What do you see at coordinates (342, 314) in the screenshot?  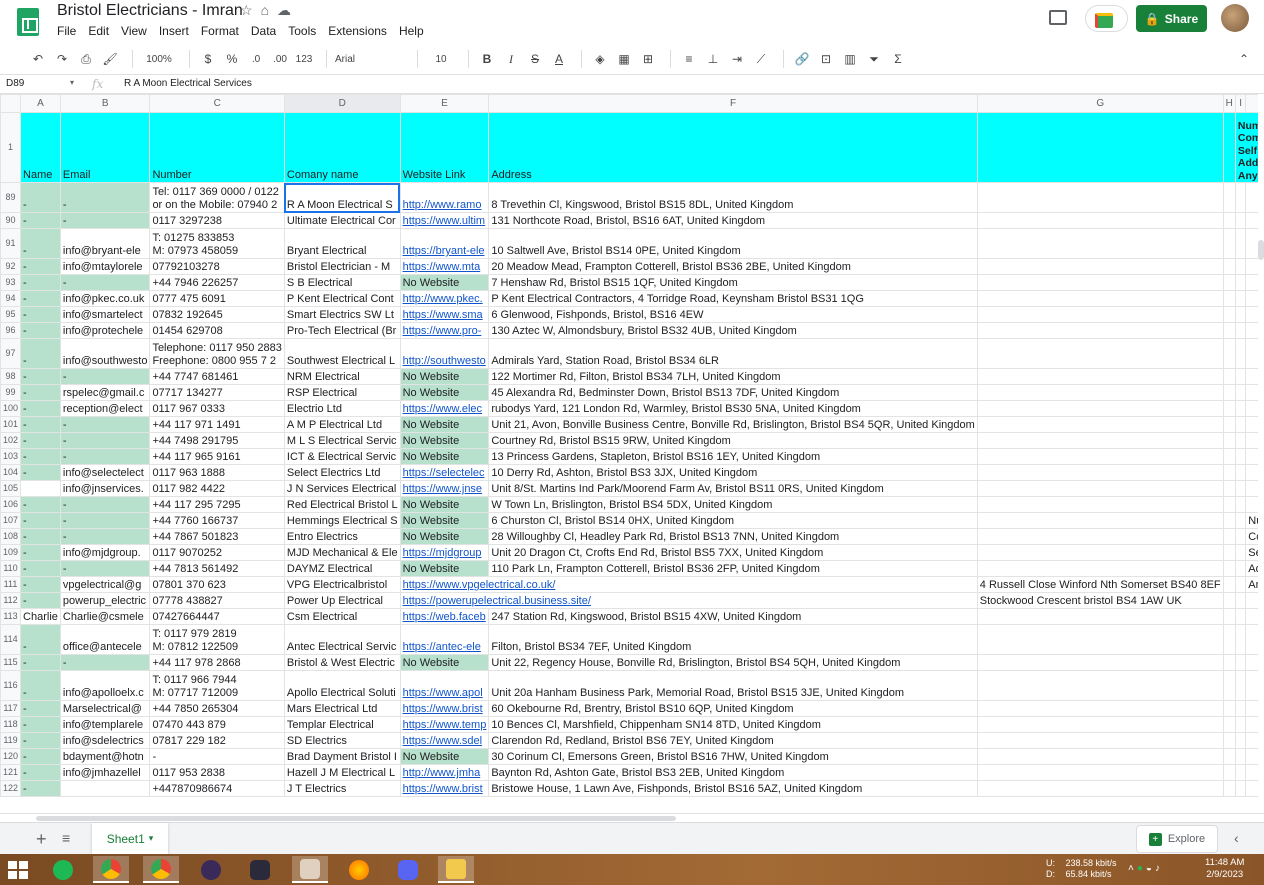 I see `cell-company: Smart Electrics SW Lt` at bounding box center [342, 314].